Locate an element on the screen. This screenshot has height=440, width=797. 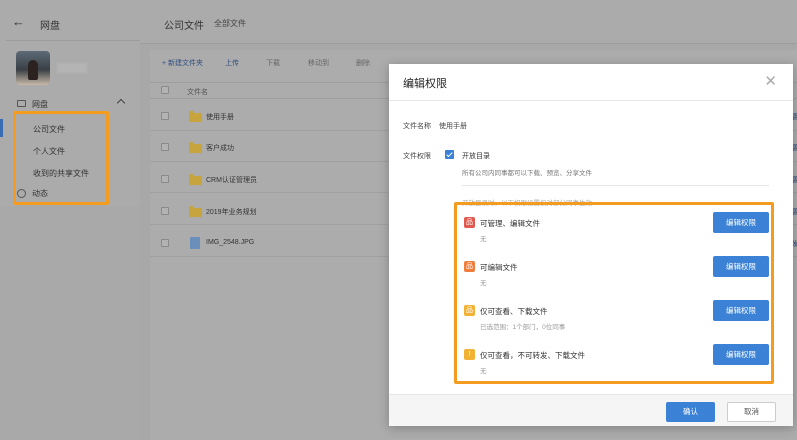
file-name: 使用手册 is located at coordinates (220, 117).